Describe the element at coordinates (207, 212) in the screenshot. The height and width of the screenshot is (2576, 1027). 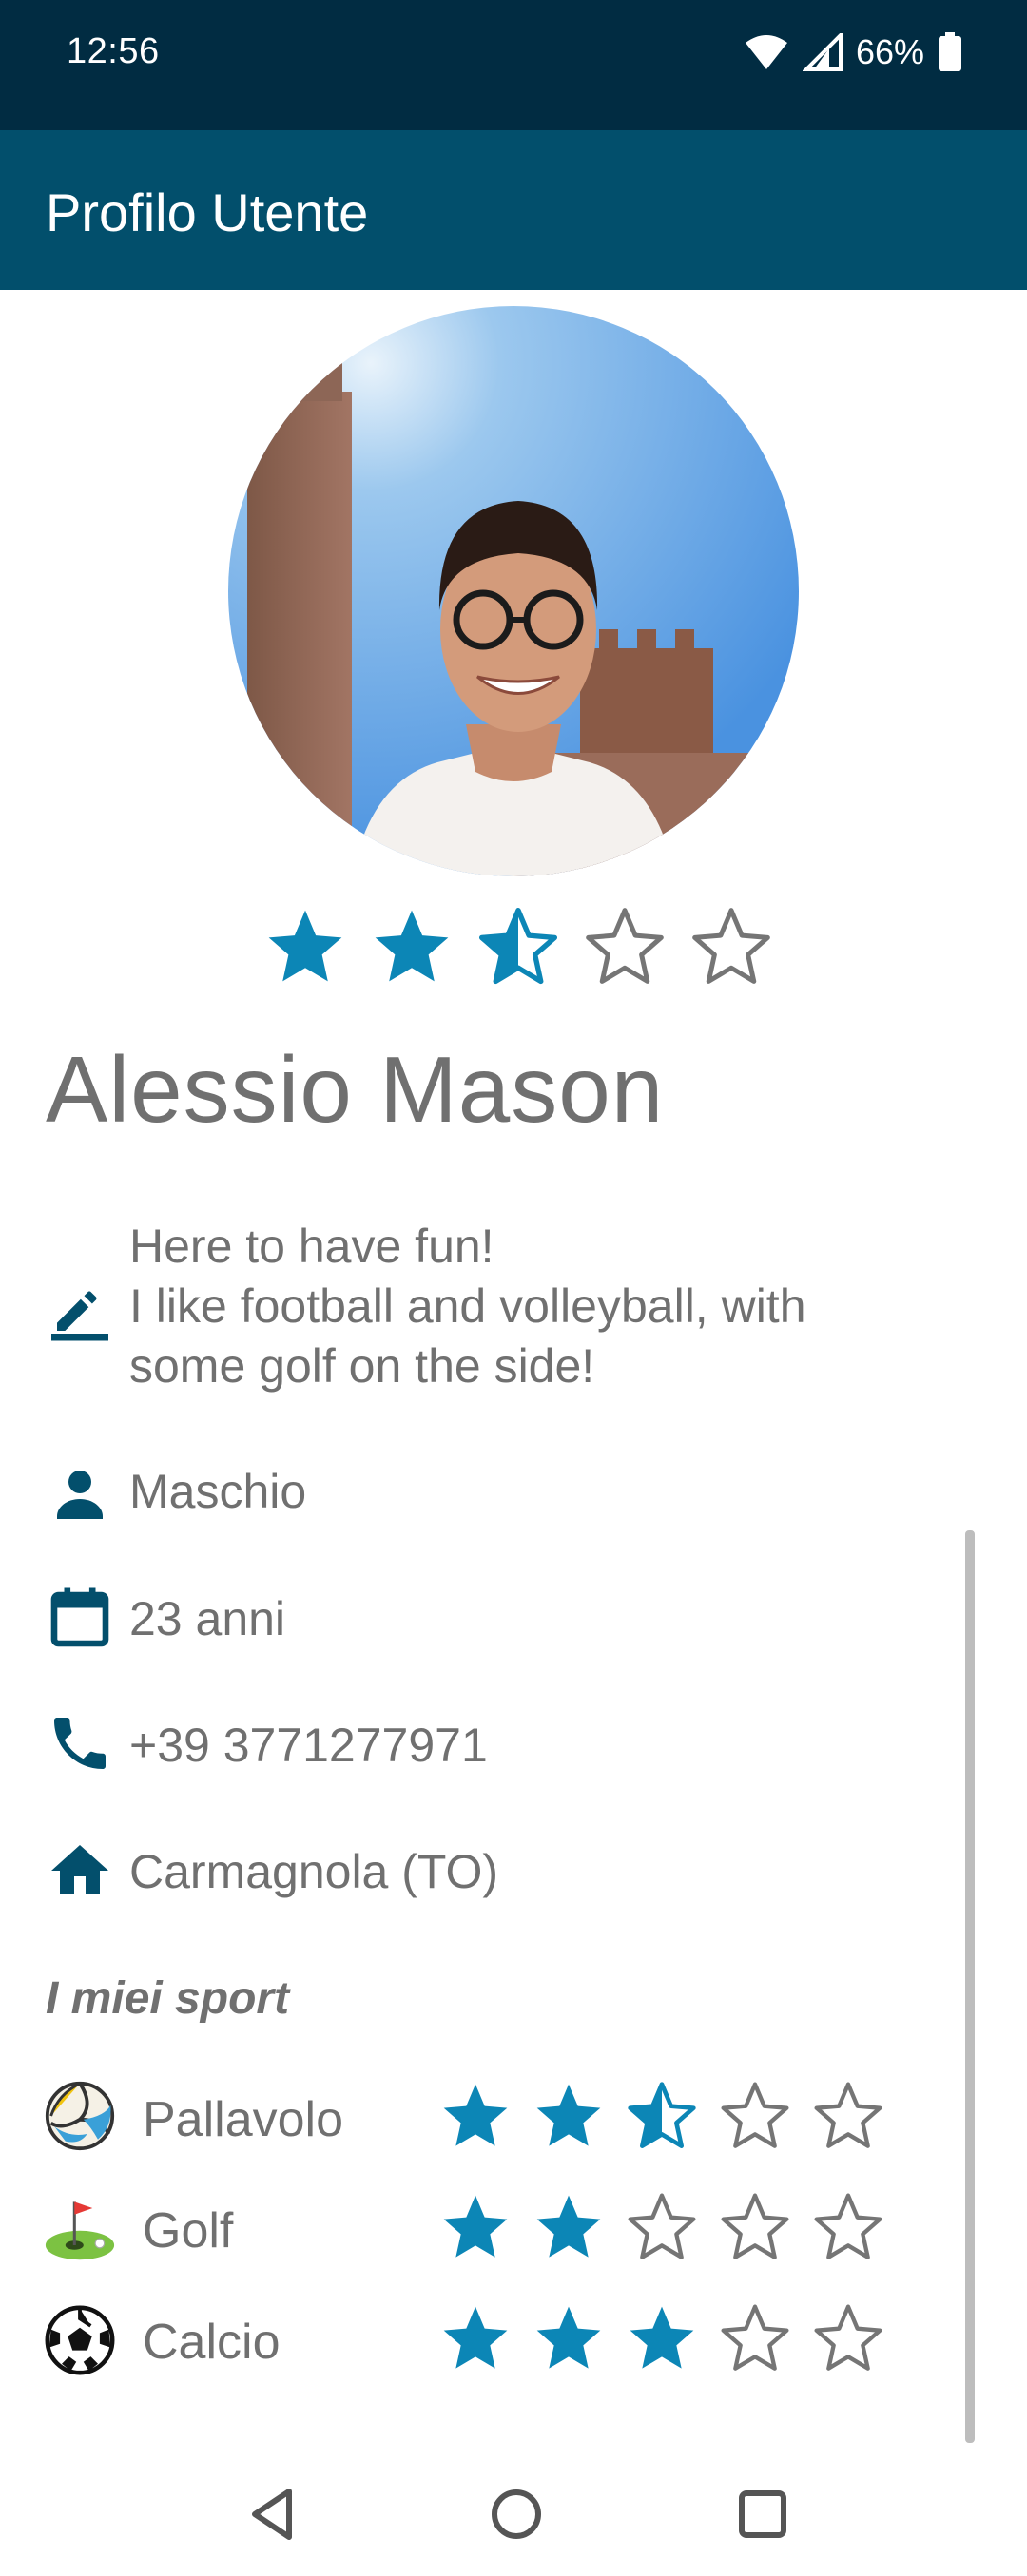
I see `page-title: Profilo Utente` at that location.